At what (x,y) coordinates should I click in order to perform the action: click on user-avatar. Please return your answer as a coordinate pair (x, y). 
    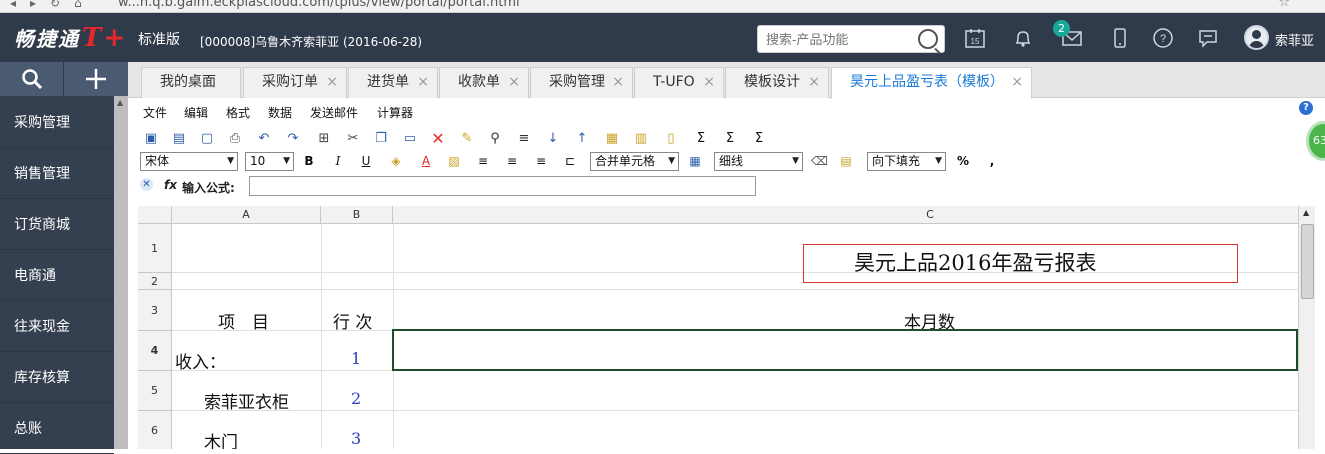
    Looking at the image, I should click on (1256, 37).